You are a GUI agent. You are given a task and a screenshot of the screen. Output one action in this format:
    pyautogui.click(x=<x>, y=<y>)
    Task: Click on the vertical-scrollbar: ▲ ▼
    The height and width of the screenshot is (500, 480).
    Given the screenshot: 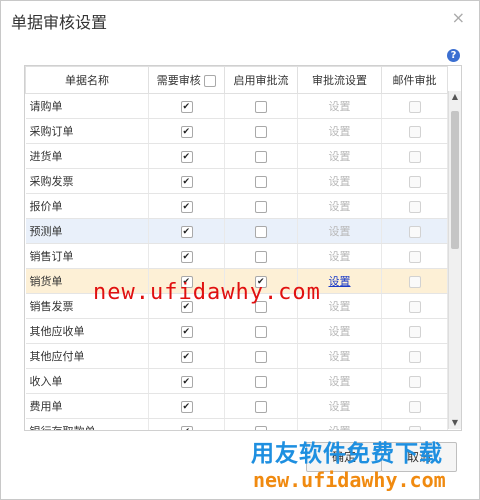 What is the action you would take?
    pyautogui.click(x=454, y=260)
    